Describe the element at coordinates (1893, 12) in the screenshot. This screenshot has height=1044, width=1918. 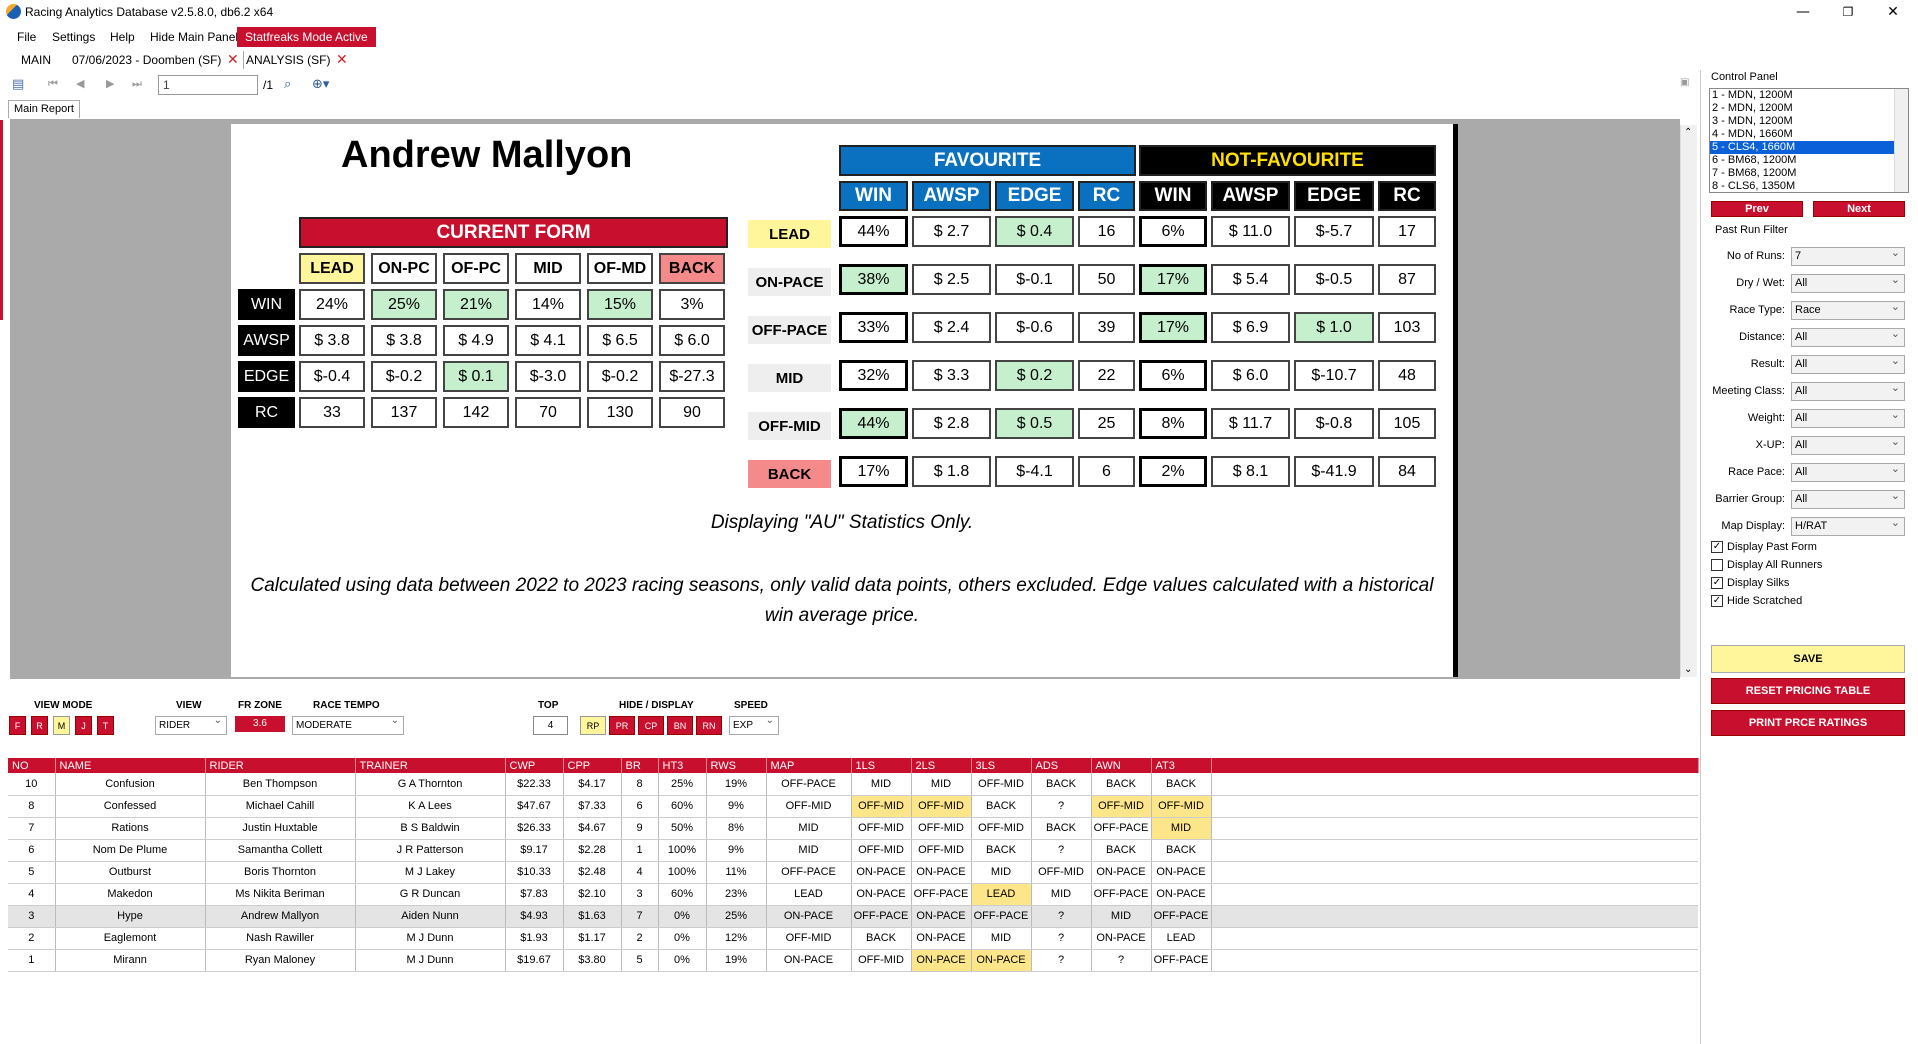
I see `close-button: ✕` at that location.